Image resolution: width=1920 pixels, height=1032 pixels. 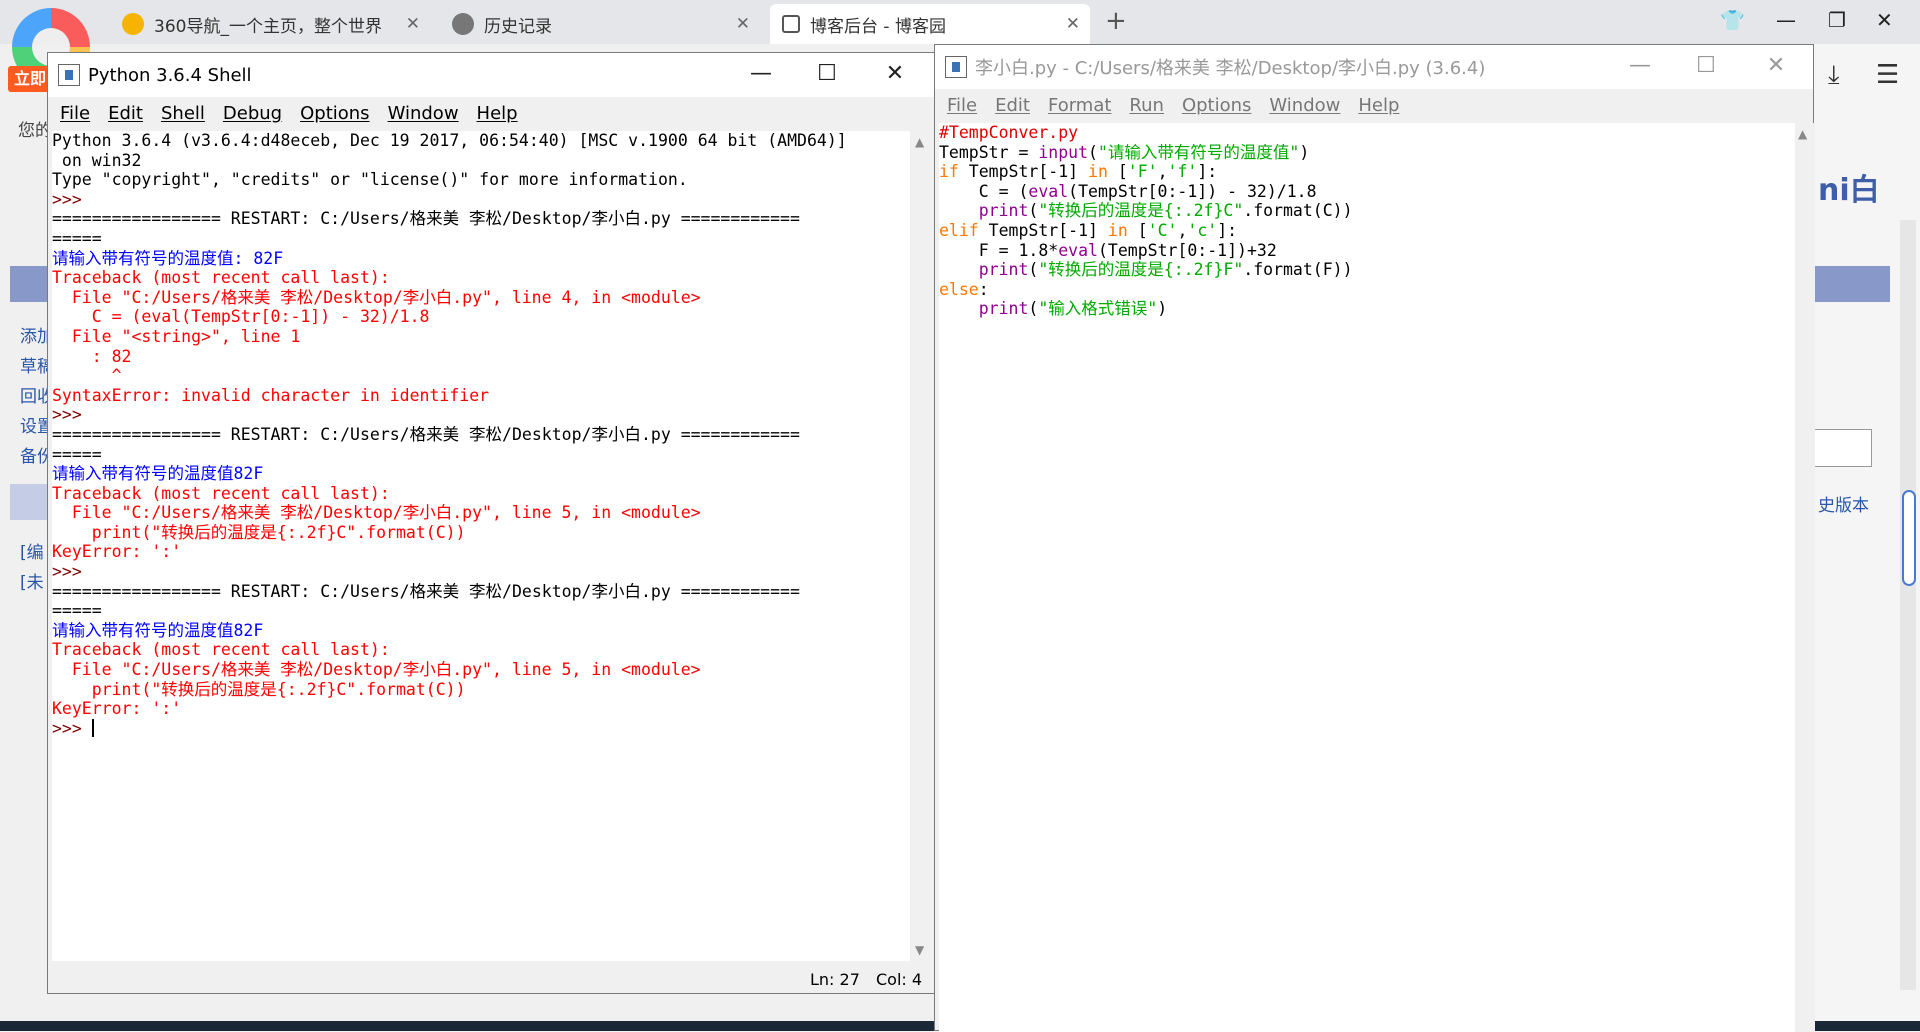 I want to click on tab-360-nav: 360导航_一个主页，整个世界 ✕, so click(x=270, y=24).